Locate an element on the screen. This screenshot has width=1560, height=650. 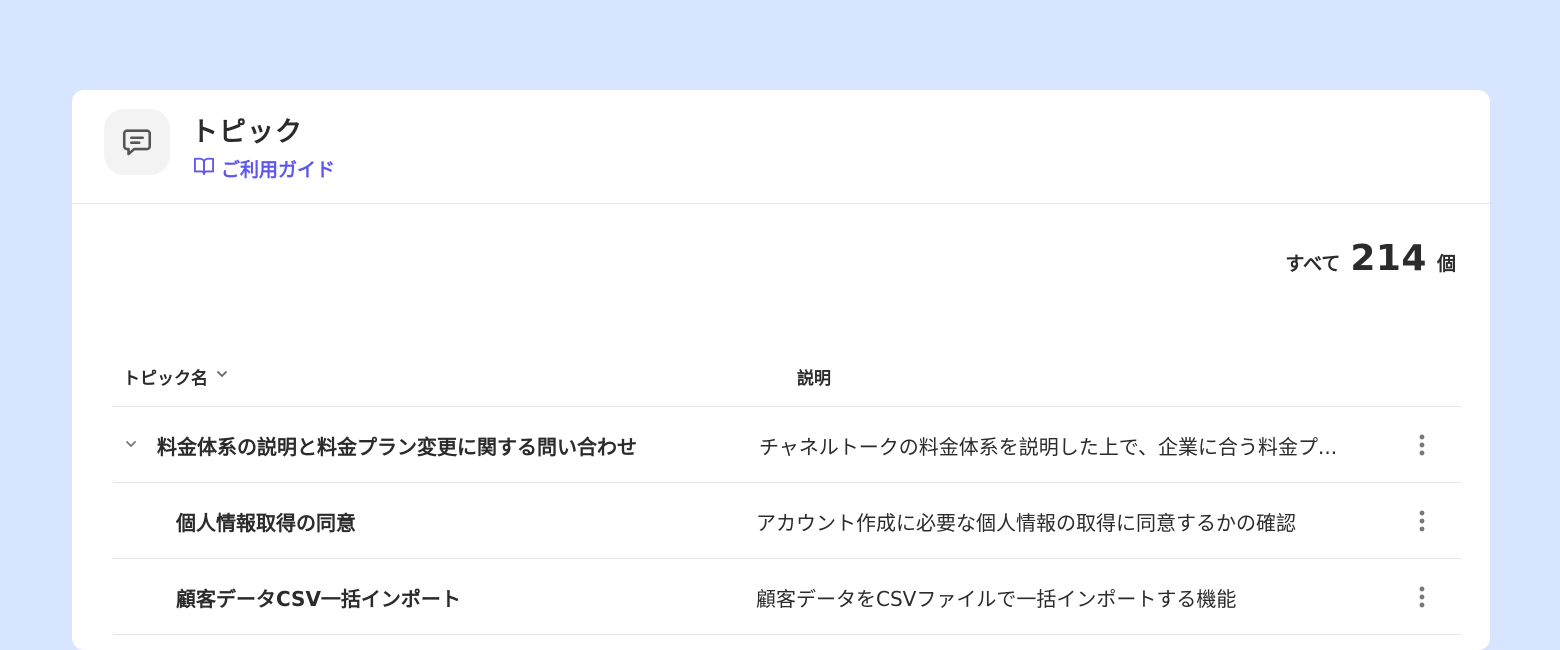
table-row: 個人情報取得の同意 アカウント作成に必要な個人情報の取得に同意するかの確認 is located at coordinates (787, 521).